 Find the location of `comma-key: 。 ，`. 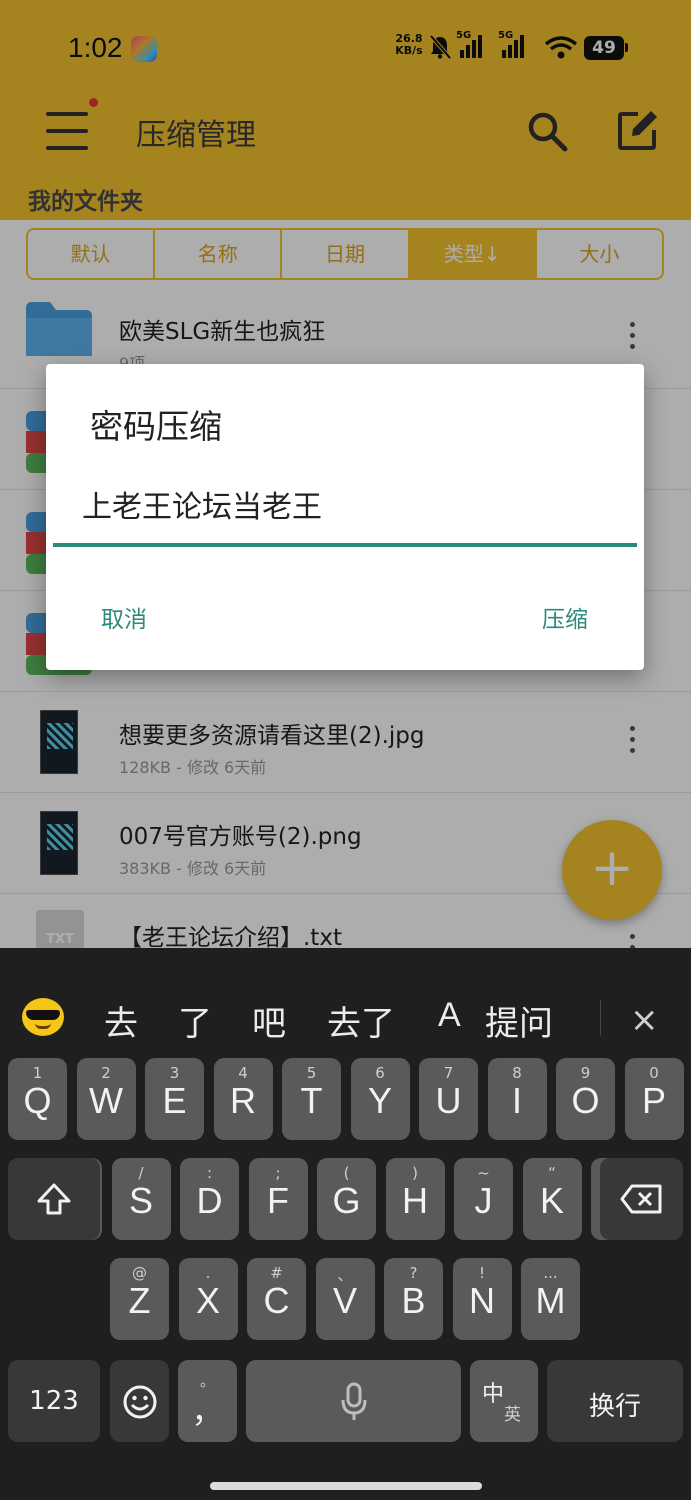

comma-key: 。 ， is located at coordinates (207, 1401).